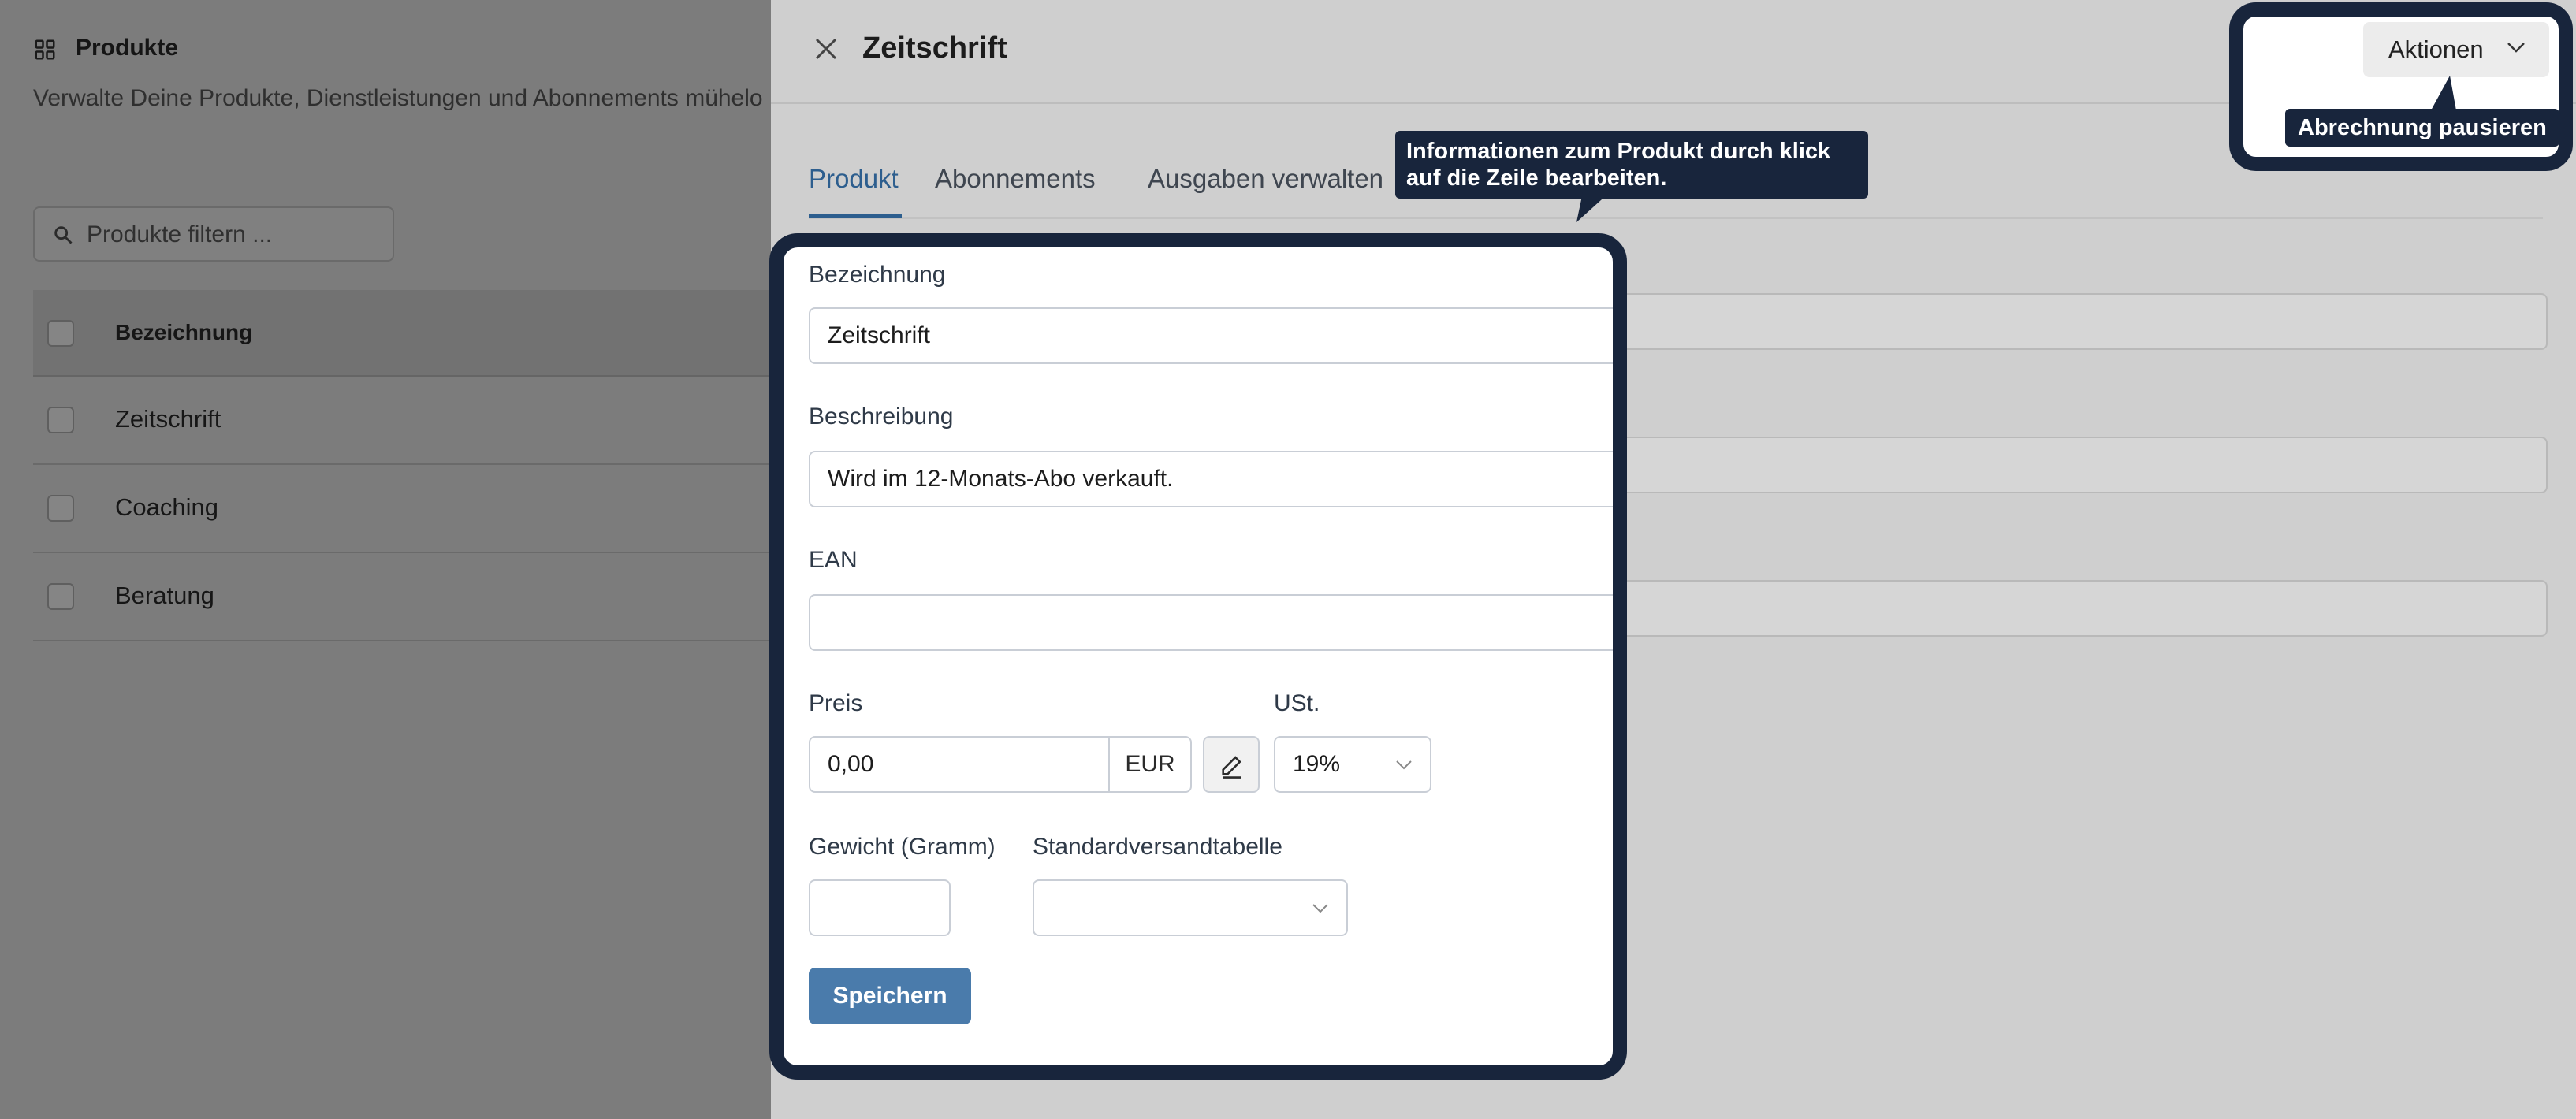 The height and width of the screenshot is (1119, 2576). What do you see at coordinates (2422, 128) in the screenshot?
I see `pause-billing-tooltip: Abrechnung pausieren` at bounding box center [2422, 128].